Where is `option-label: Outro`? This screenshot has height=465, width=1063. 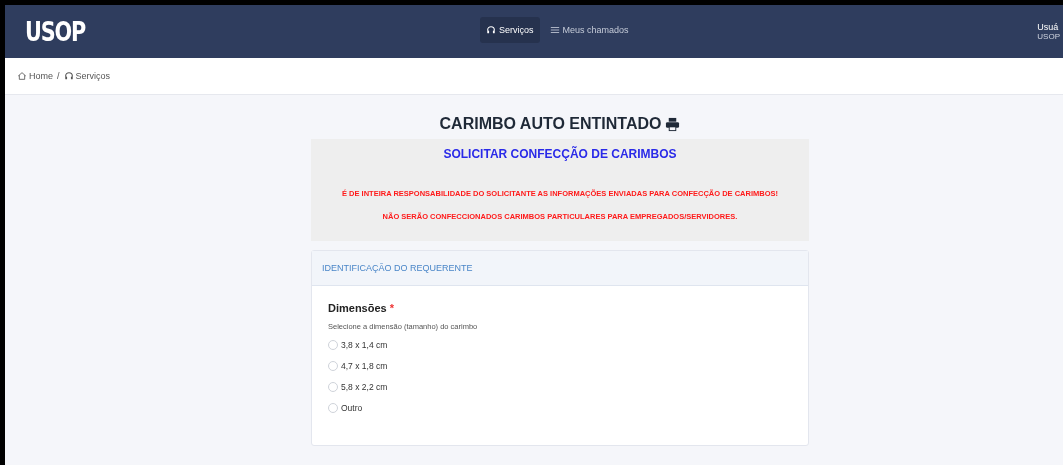 option-label: Outro is located at coordinates (352, 407).